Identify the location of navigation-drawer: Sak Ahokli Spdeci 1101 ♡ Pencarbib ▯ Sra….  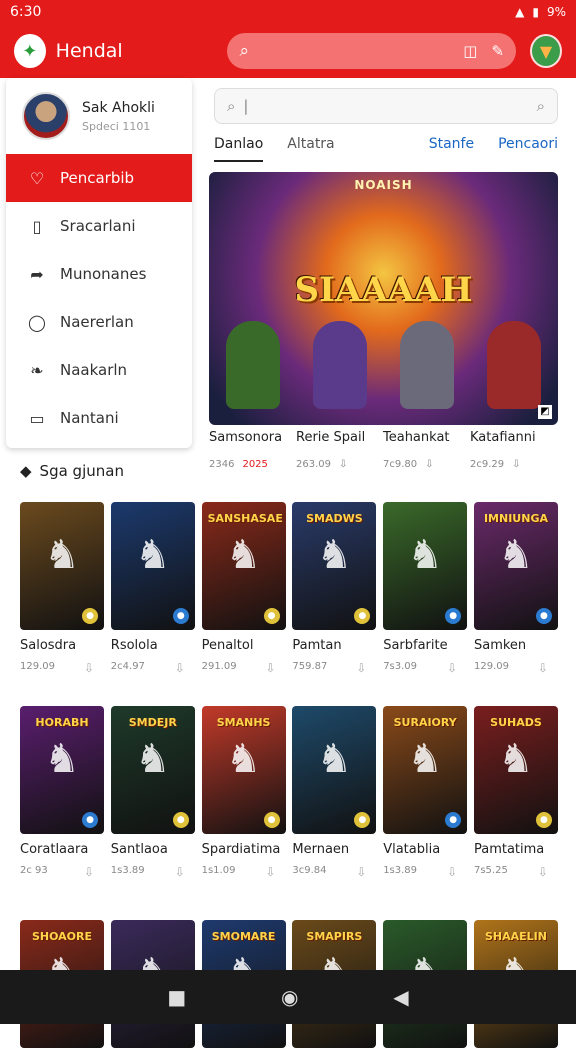
(99, 263).